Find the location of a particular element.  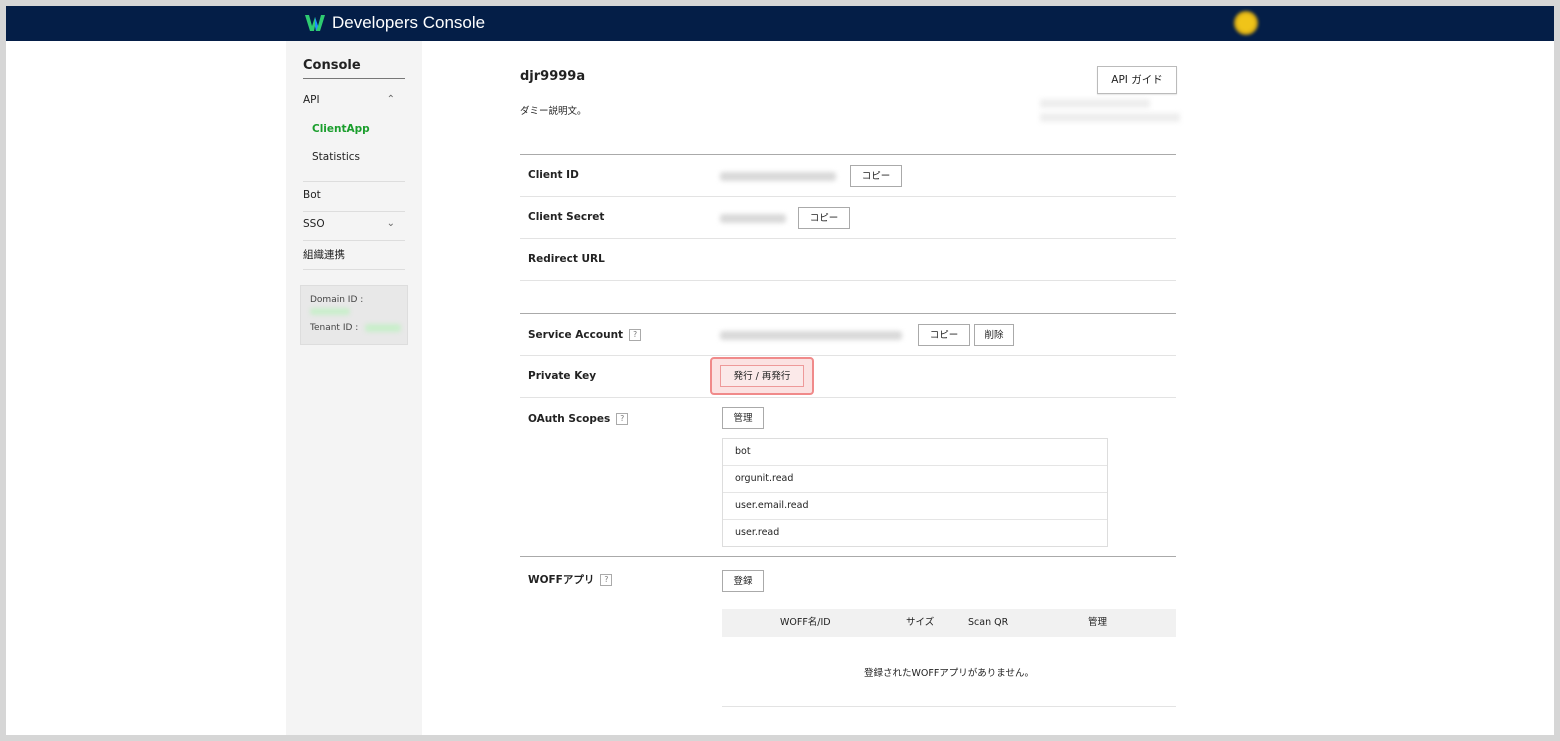

private-key-label: Private Key is located at coordinates (562, 376).